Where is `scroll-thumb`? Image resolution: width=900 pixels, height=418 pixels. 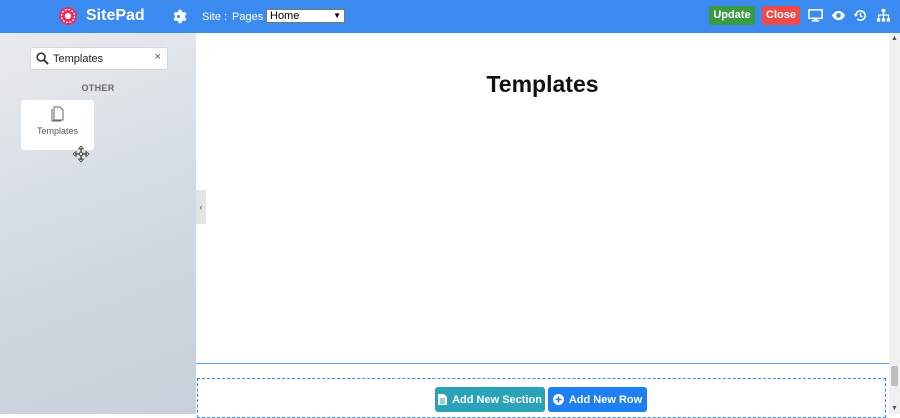
scroll-thumb is located at coordinates (894, 376).